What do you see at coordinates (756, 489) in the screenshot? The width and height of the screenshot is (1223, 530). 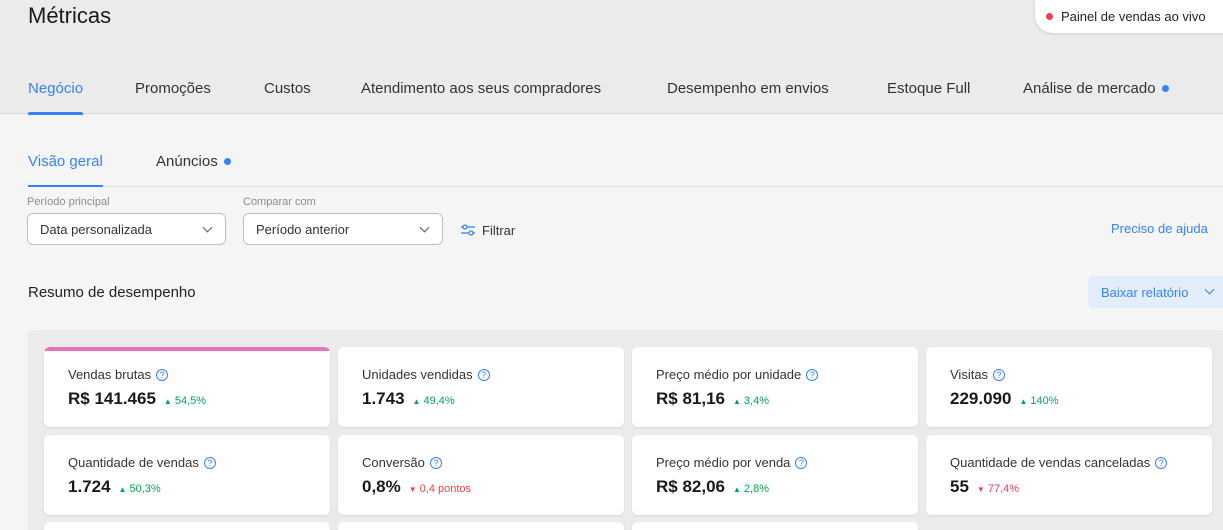 I see `metric-delta: 2,8%` at bounding box center [756, 489].